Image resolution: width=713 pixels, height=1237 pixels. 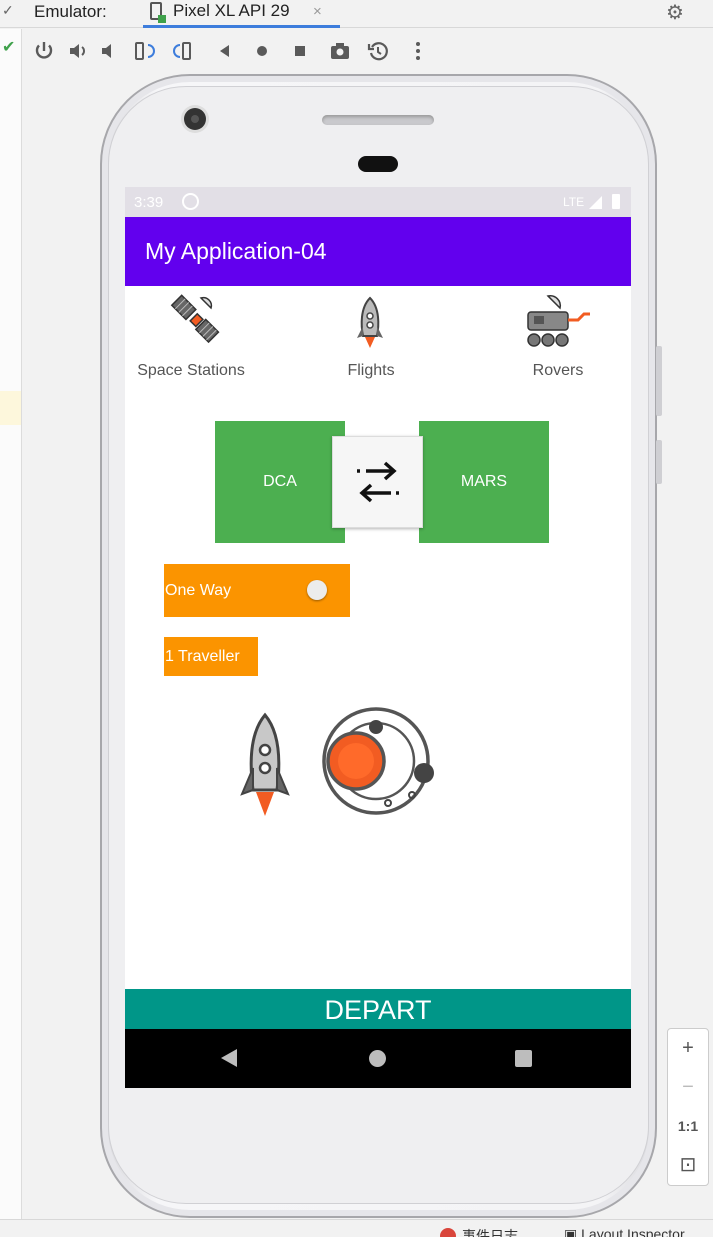 I want to click on zoom-out-button: −, so click(x=688, y=1087).